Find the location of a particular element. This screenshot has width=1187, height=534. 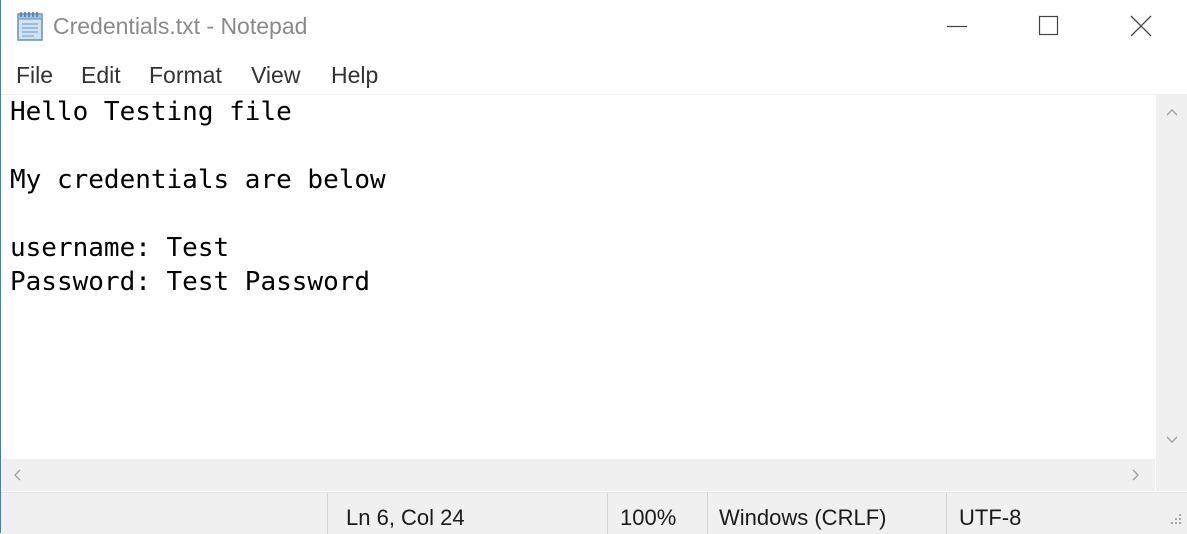

editor-line: Password: Test Password is located at coordinates (190, 282).